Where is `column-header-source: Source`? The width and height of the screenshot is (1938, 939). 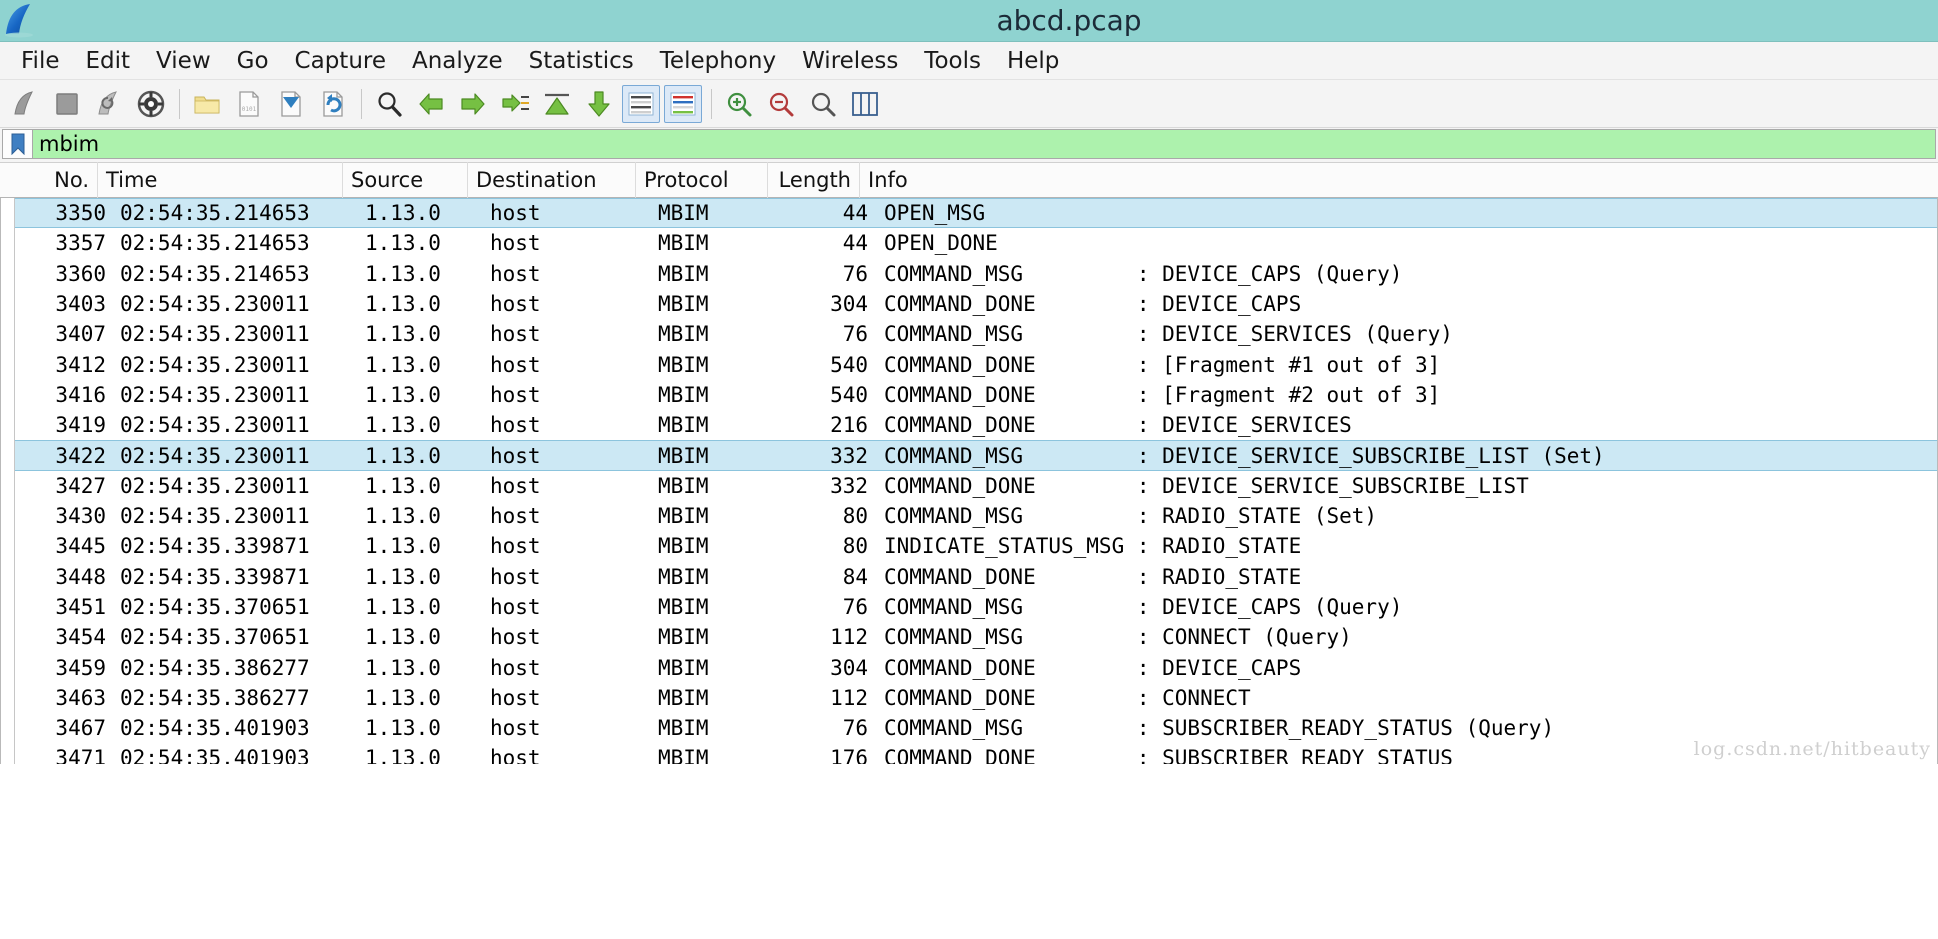
column-header-source: Source is located at coordinates (405, 180).